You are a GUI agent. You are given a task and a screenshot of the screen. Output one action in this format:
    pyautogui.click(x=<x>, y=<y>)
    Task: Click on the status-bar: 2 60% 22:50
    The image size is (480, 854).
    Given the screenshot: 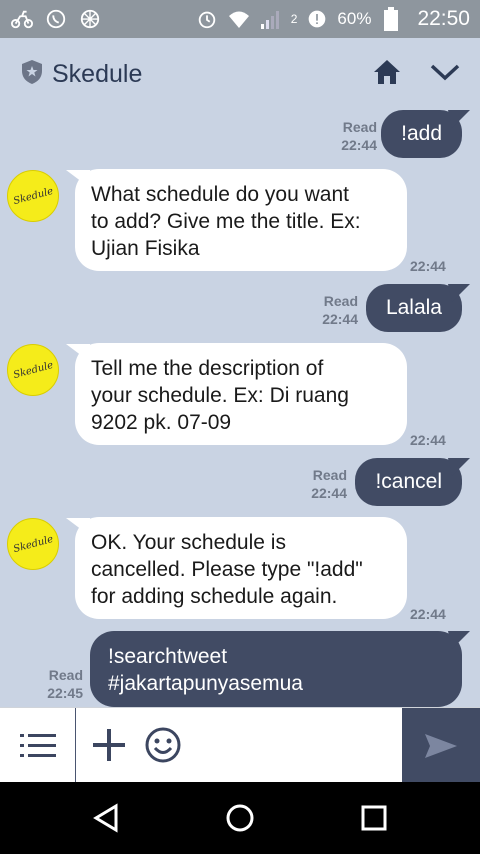 What is the action you would take?
    pyautogui.click(x=240, y=19)
    